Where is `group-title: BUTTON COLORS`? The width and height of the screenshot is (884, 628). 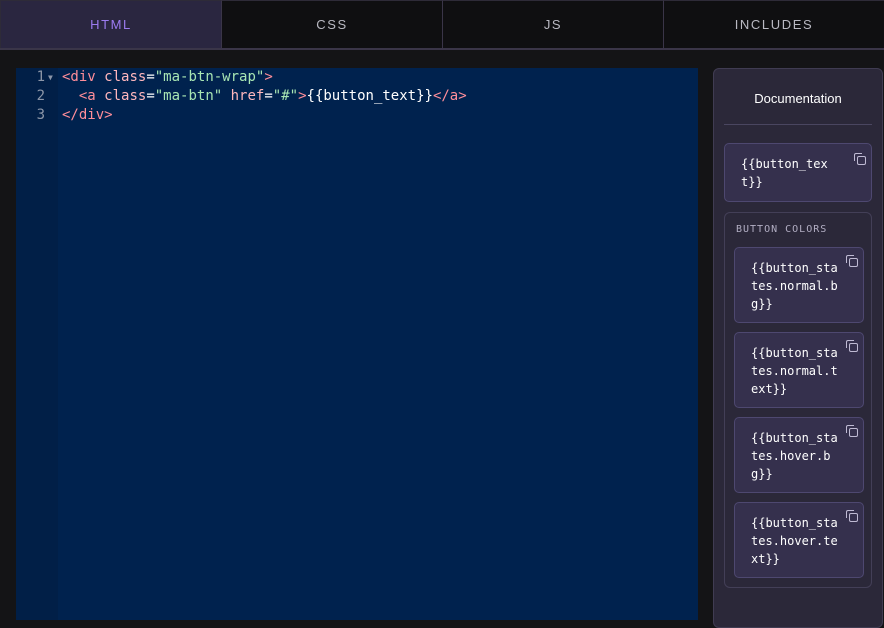
group-title: BUTTON COLORS is located at coordinates (782, 229).